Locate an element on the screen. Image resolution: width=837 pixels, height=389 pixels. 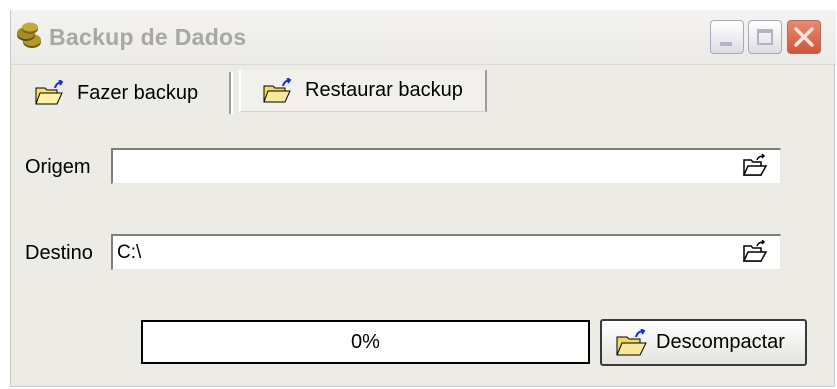
tab-restaurar-backup-label: Restaurar backup is located at coordinates (384, 90).